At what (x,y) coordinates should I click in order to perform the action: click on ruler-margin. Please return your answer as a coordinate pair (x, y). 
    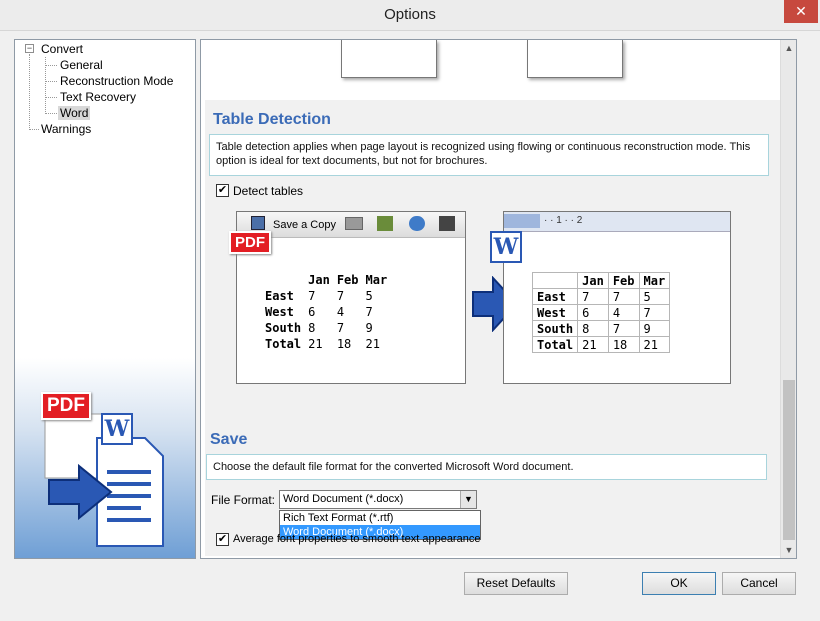
    Looking at the image, I should click on (522, 221).